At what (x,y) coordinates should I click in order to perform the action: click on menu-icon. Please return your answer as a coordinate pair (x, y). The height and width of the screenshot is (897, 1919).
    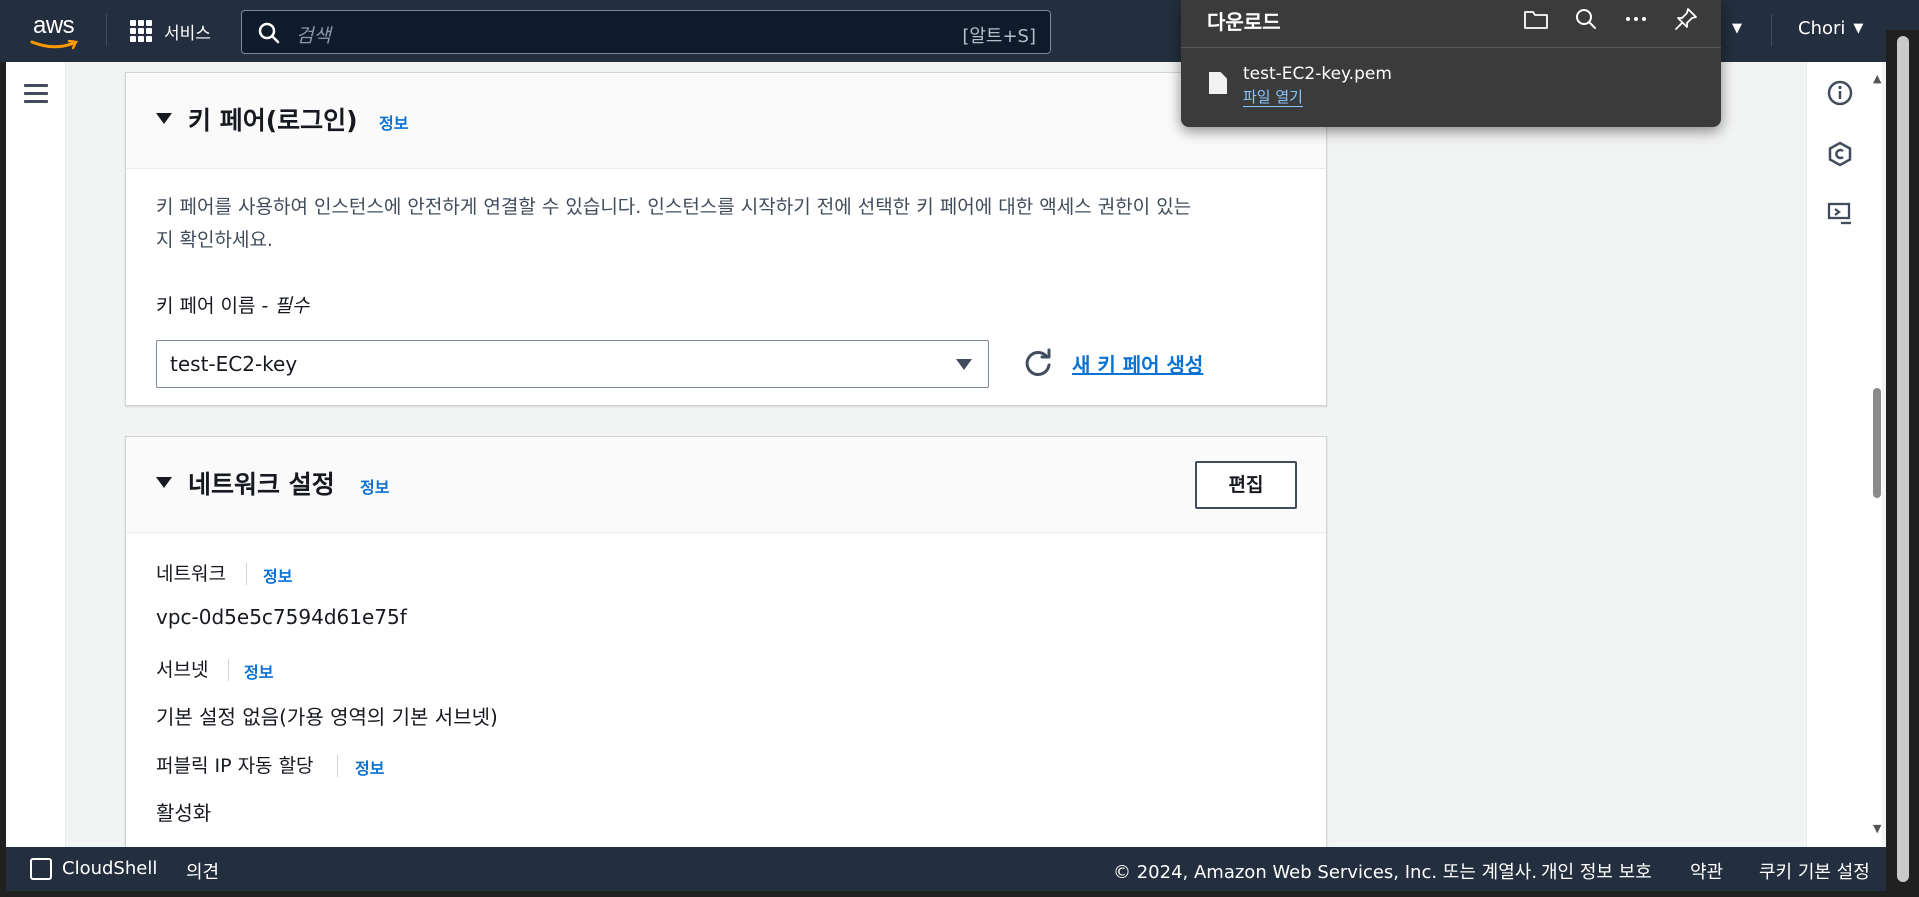
    Looking at the image, I should click on (36, 94).